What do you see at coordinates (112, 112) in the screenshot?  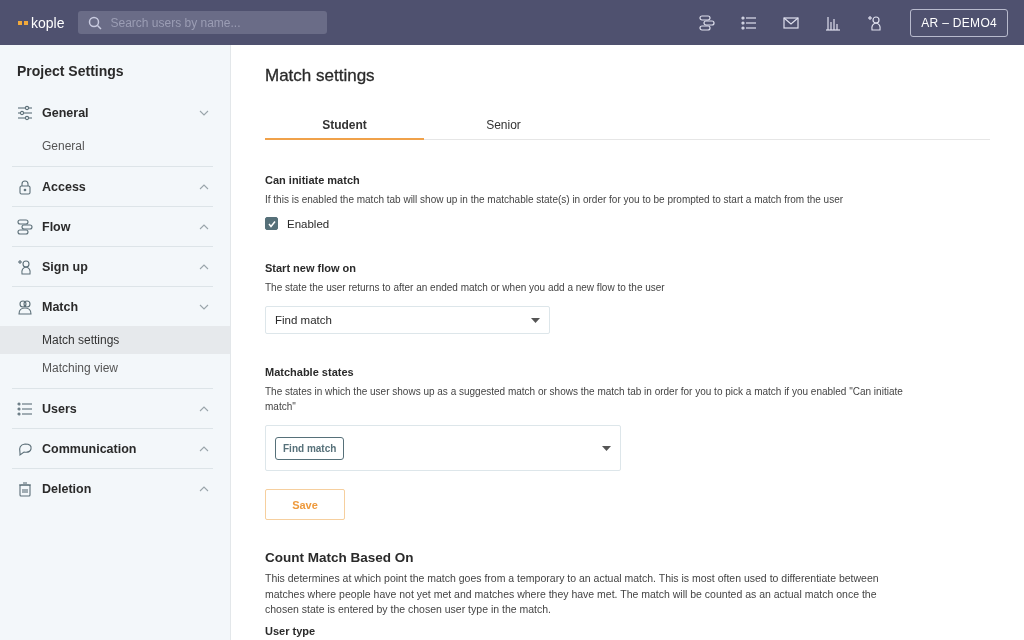 I see `sidebar-section: General` at bounding box center [112, 112].